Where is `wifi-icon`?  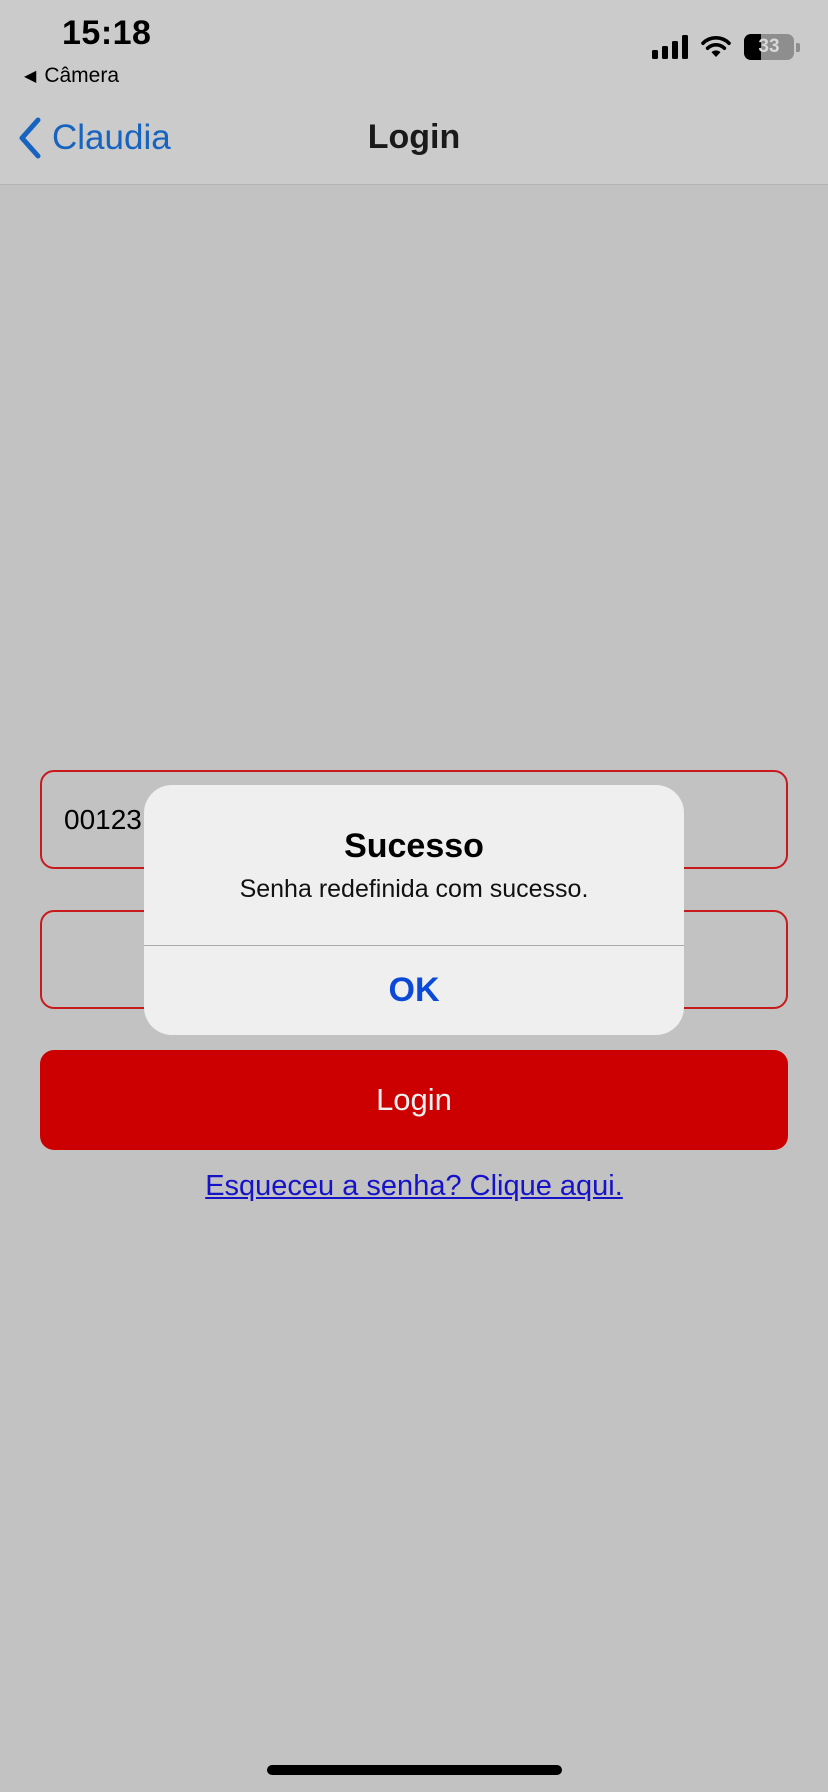
wifi-icon is located at coordinates (716, 46).